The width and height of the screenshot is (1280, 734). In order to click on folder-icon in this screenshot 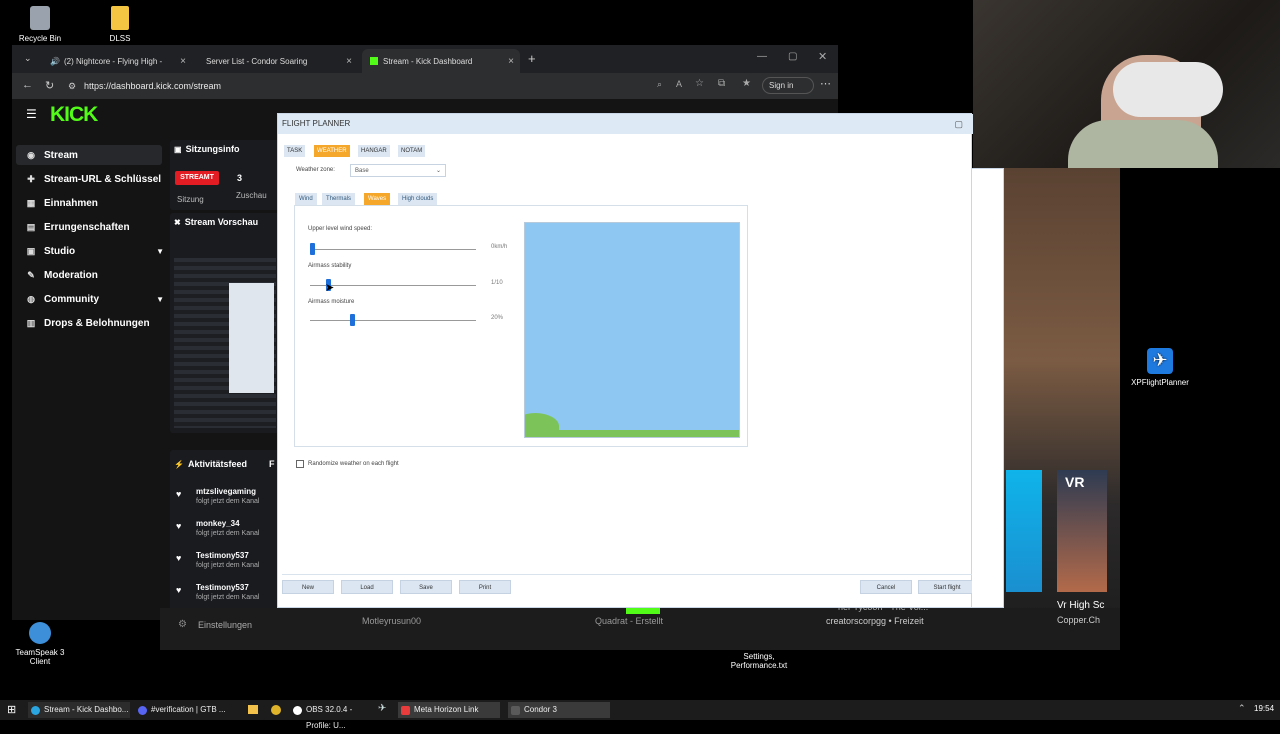, I will do `click(120, 18)`.